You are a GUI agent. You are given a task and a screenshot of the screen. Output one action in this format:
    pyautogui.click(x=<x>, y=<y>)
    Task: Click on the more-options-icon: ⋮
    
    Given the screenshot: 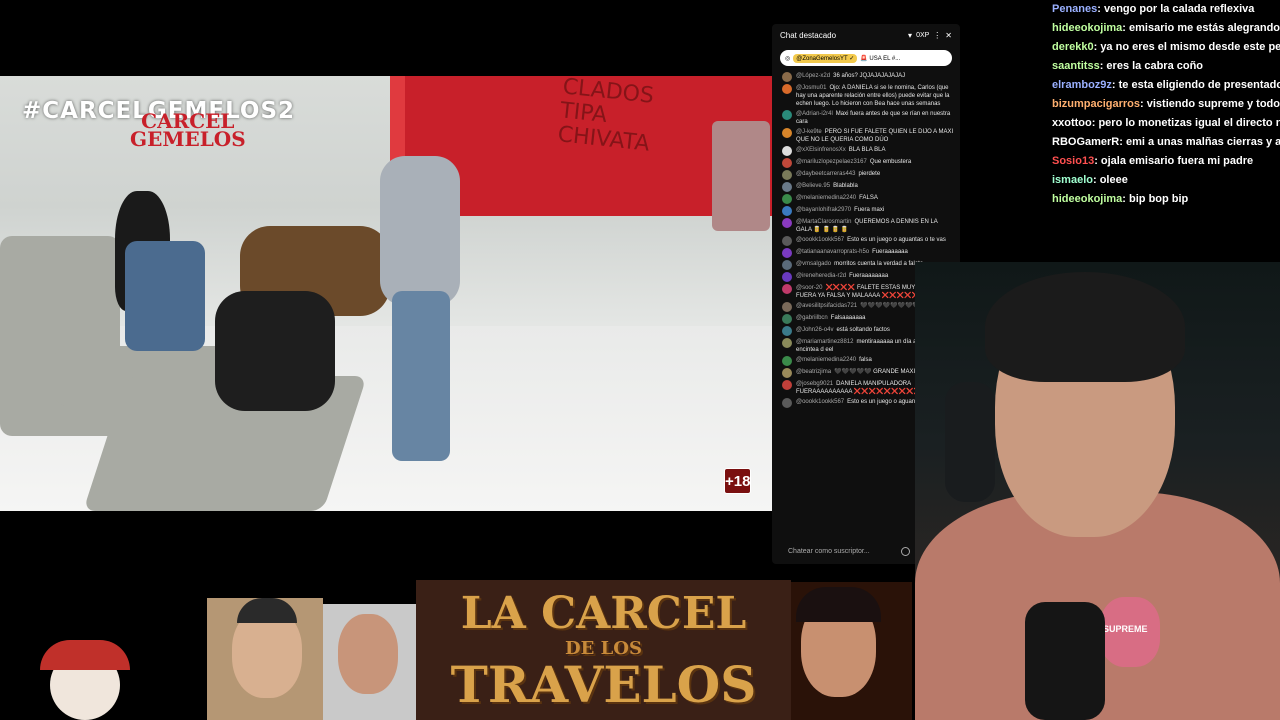 What is the action you would take?
    pyautogui.click(x=937, y=35)
    